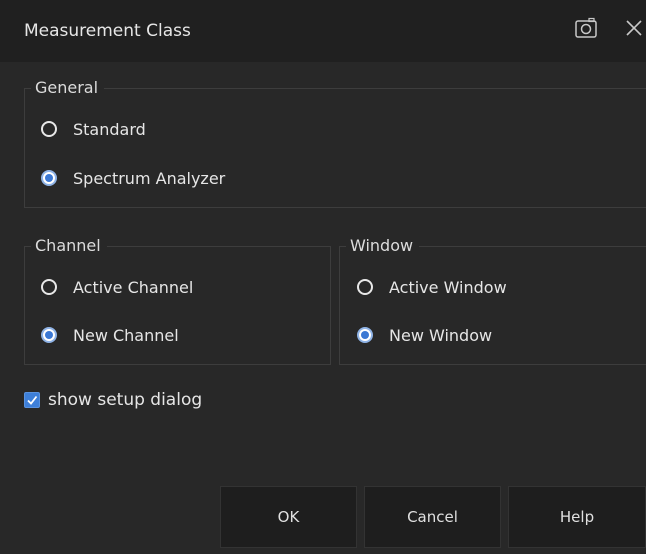 The height and width of the screenshot is (554, 646). I want to click on radio-spectrum-analyzer: Spectrum Analyzer, so click(133, 178).